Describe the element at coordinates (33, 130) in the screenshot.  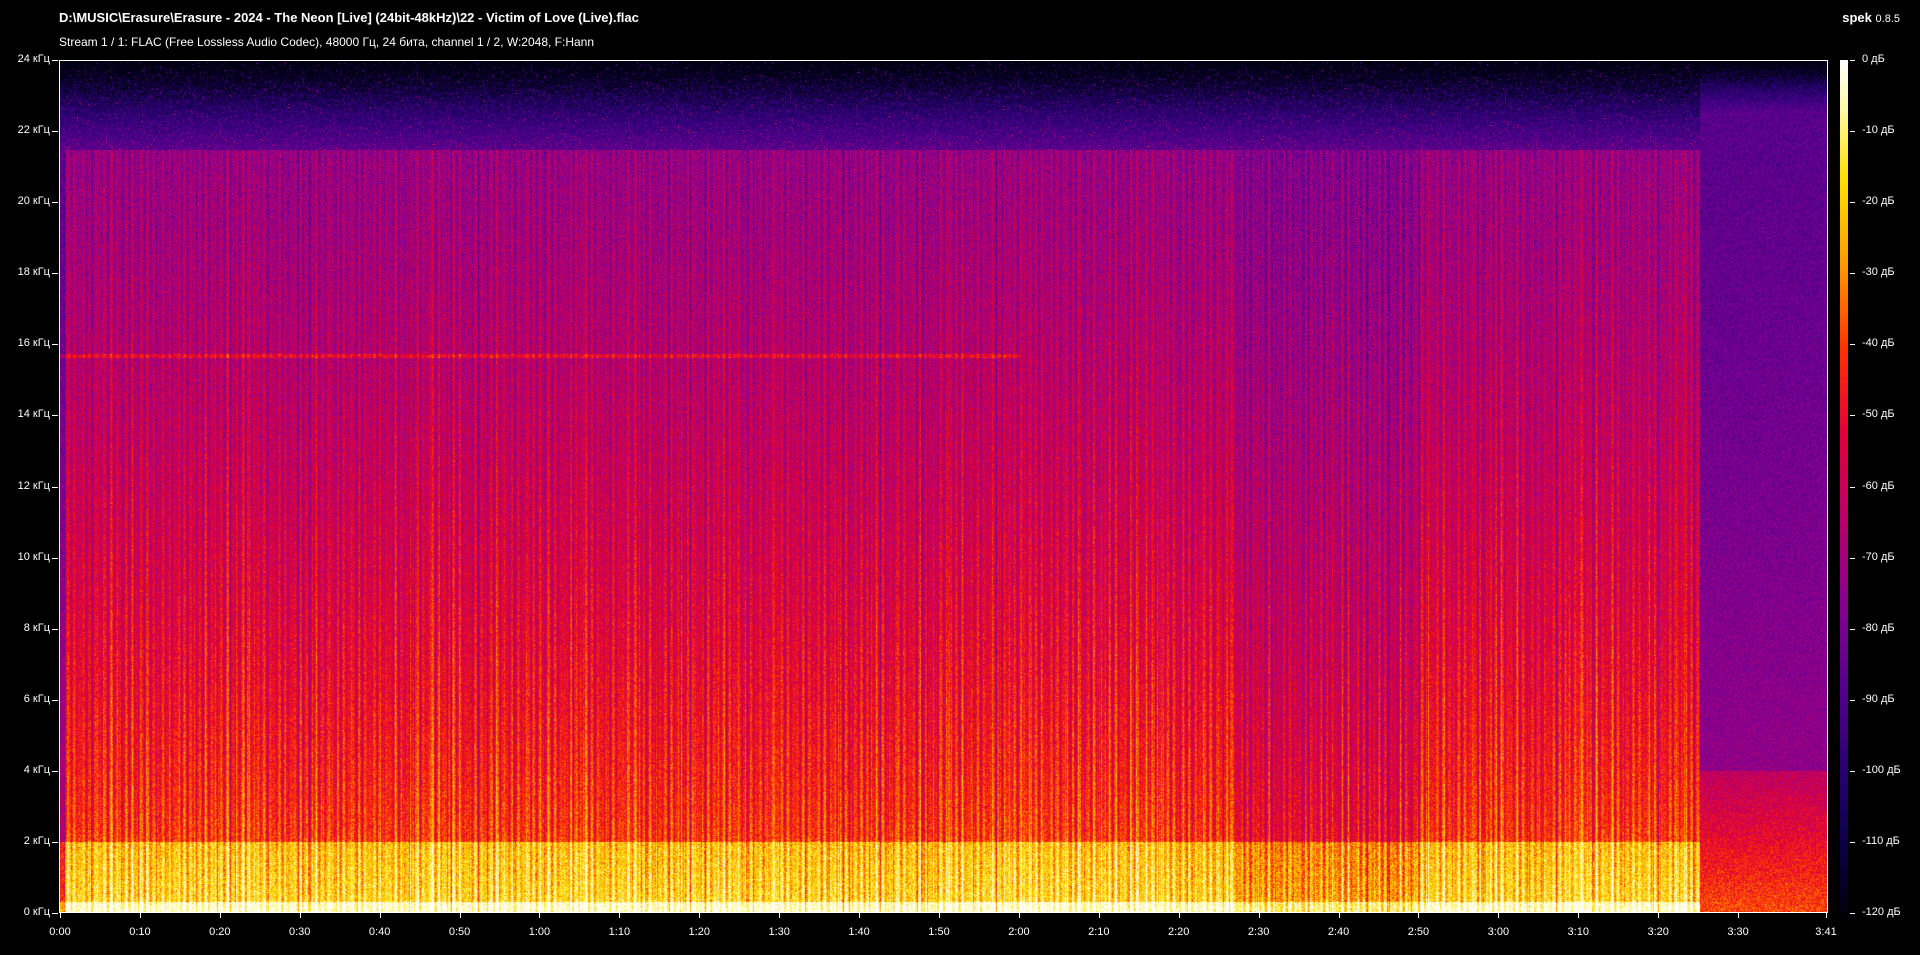
I see `frequency-tick-label: 22 кГц` at that location.